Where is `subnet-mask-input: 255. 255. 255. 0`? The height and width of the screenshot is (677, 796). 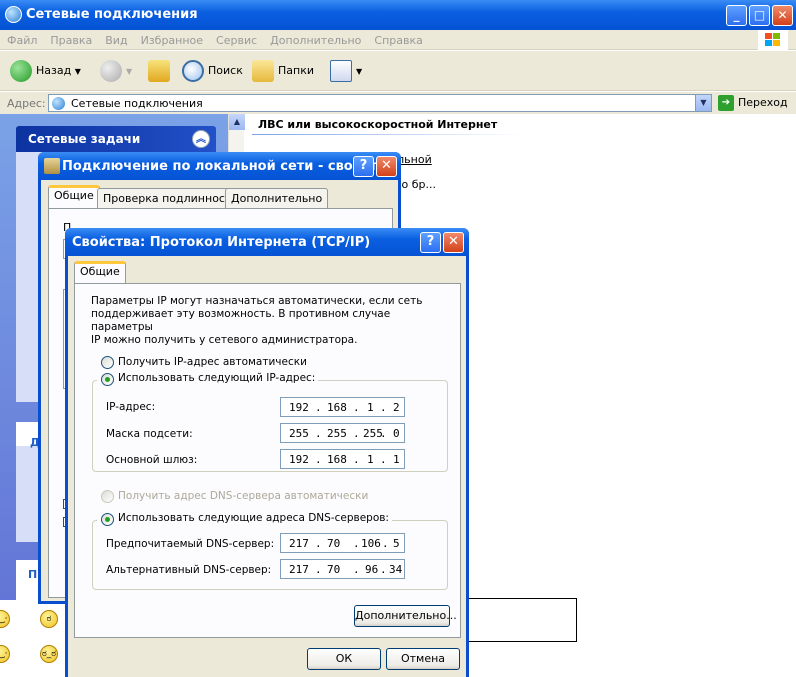 subnet-mask-input: 255. 255. 255. 0 is located at coordinates (342, 433).